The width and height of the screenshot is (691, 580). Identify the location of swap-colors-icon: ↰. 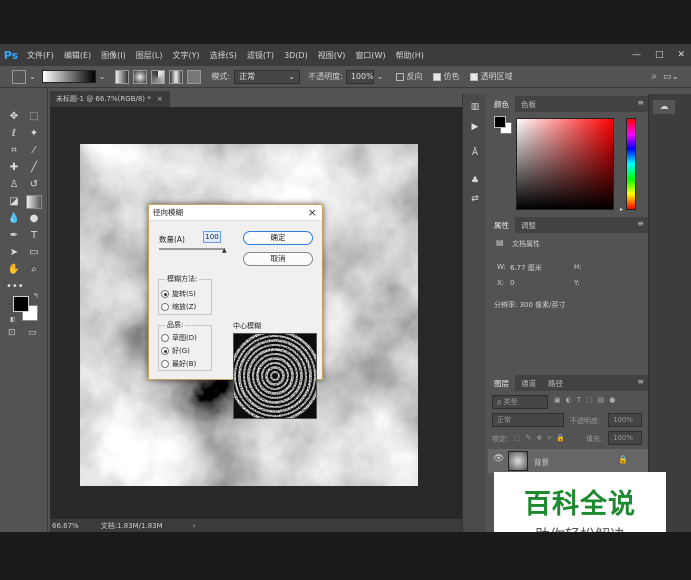
(36, 296).